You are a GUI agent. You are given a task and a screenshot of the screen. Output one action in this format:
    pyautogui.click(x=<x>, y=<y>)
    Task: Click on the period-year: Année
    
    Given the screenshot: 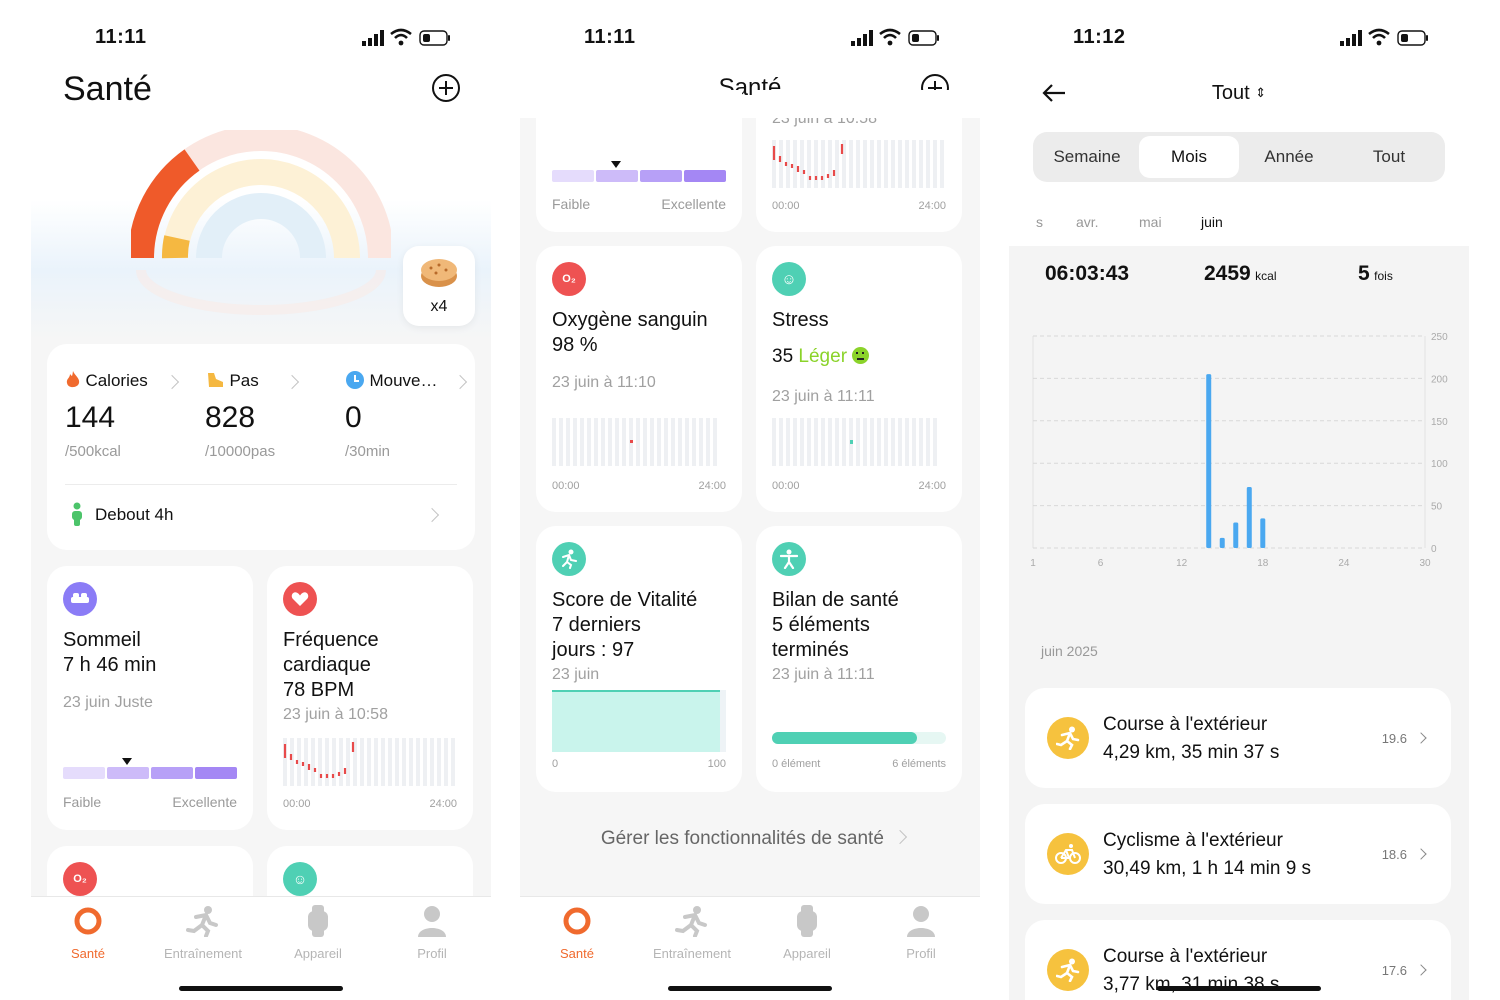 What is the action you would take?
    pyautogui.click(x=1289, y=157)
    